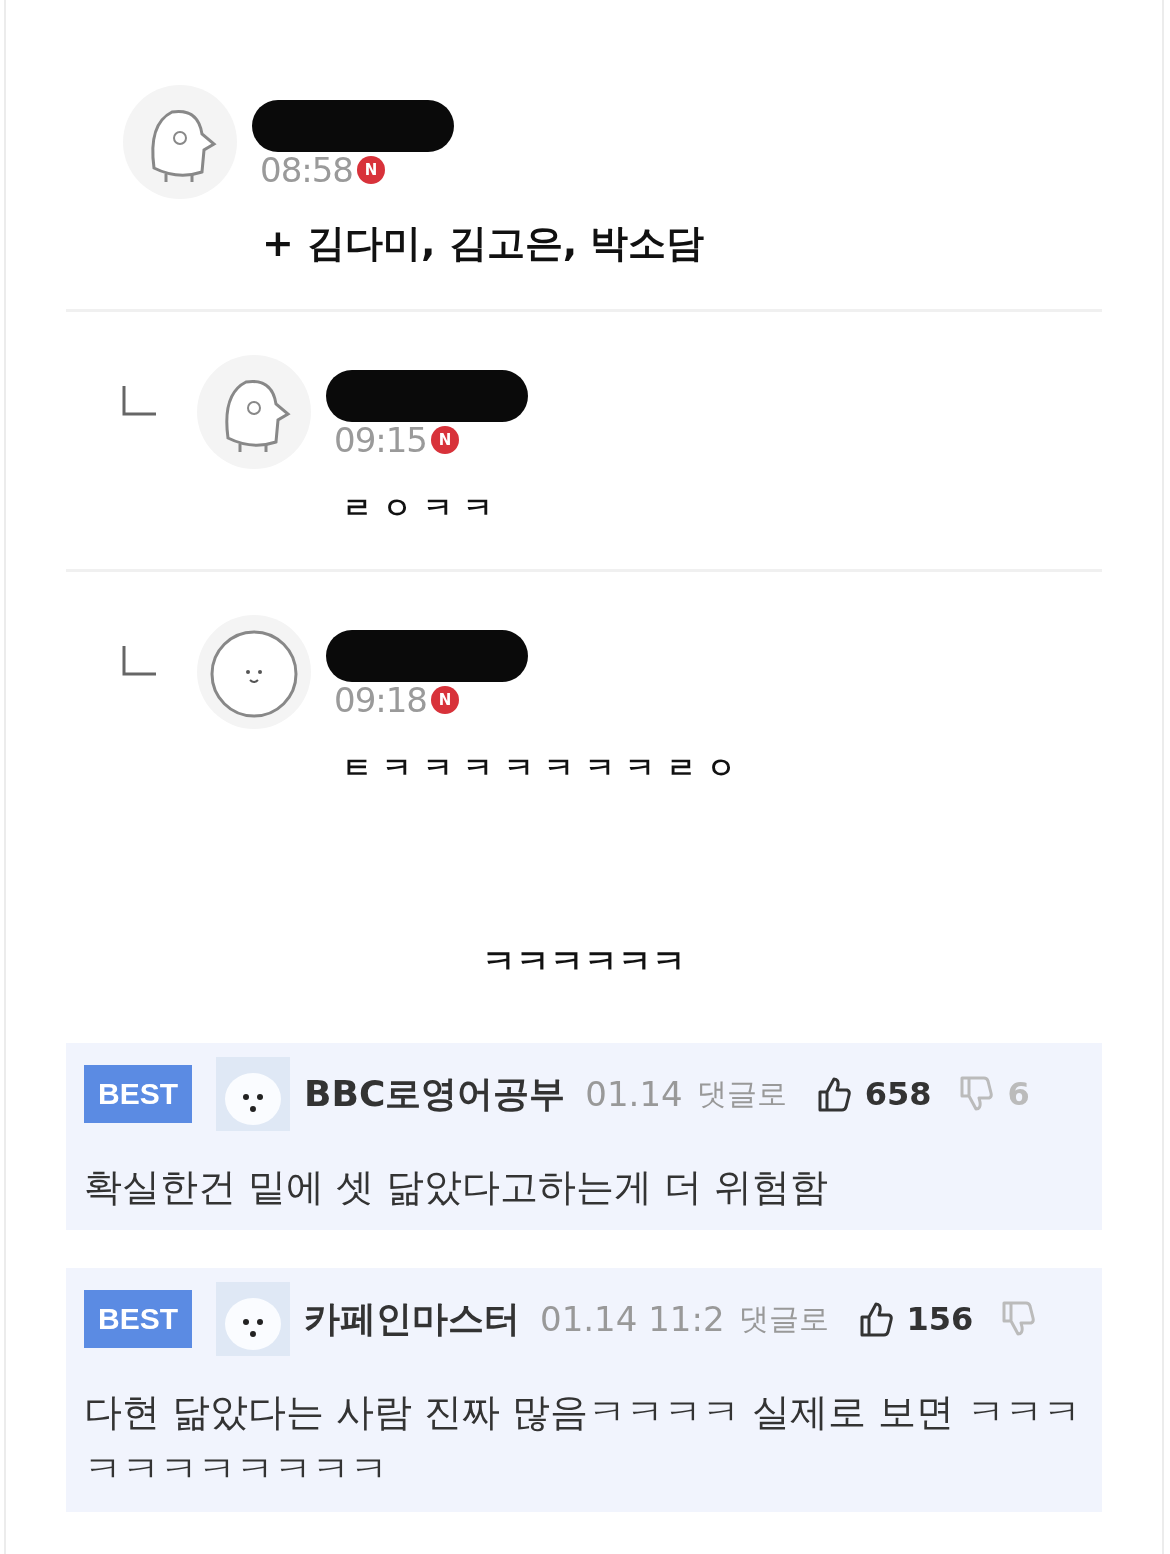 Image resolution: width=1170 pixels, height=1554 pixels. What do you see at coordinates (940, 1319) in the screenshot?
I see `like-count: 156` at bounding box center [940, 1319].